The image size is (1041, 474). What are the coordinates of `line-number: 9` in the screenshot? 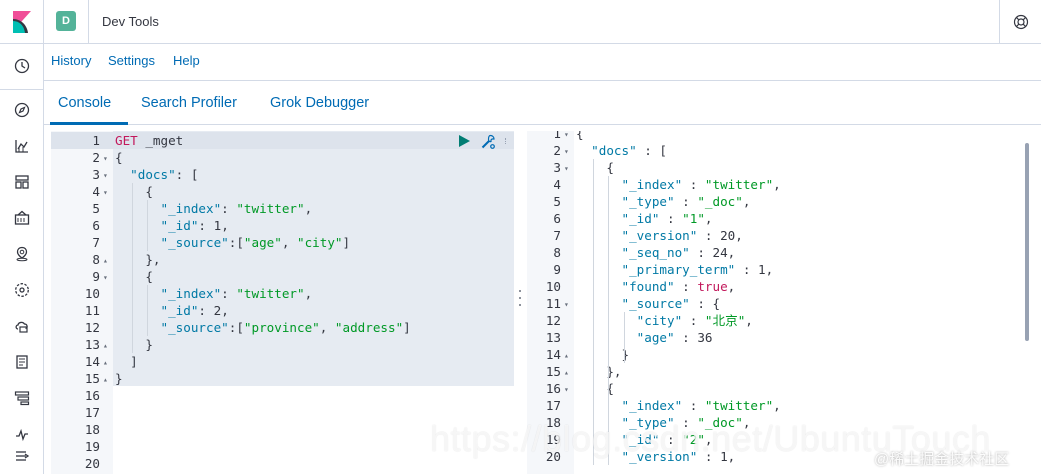 It's located at (557, 269).